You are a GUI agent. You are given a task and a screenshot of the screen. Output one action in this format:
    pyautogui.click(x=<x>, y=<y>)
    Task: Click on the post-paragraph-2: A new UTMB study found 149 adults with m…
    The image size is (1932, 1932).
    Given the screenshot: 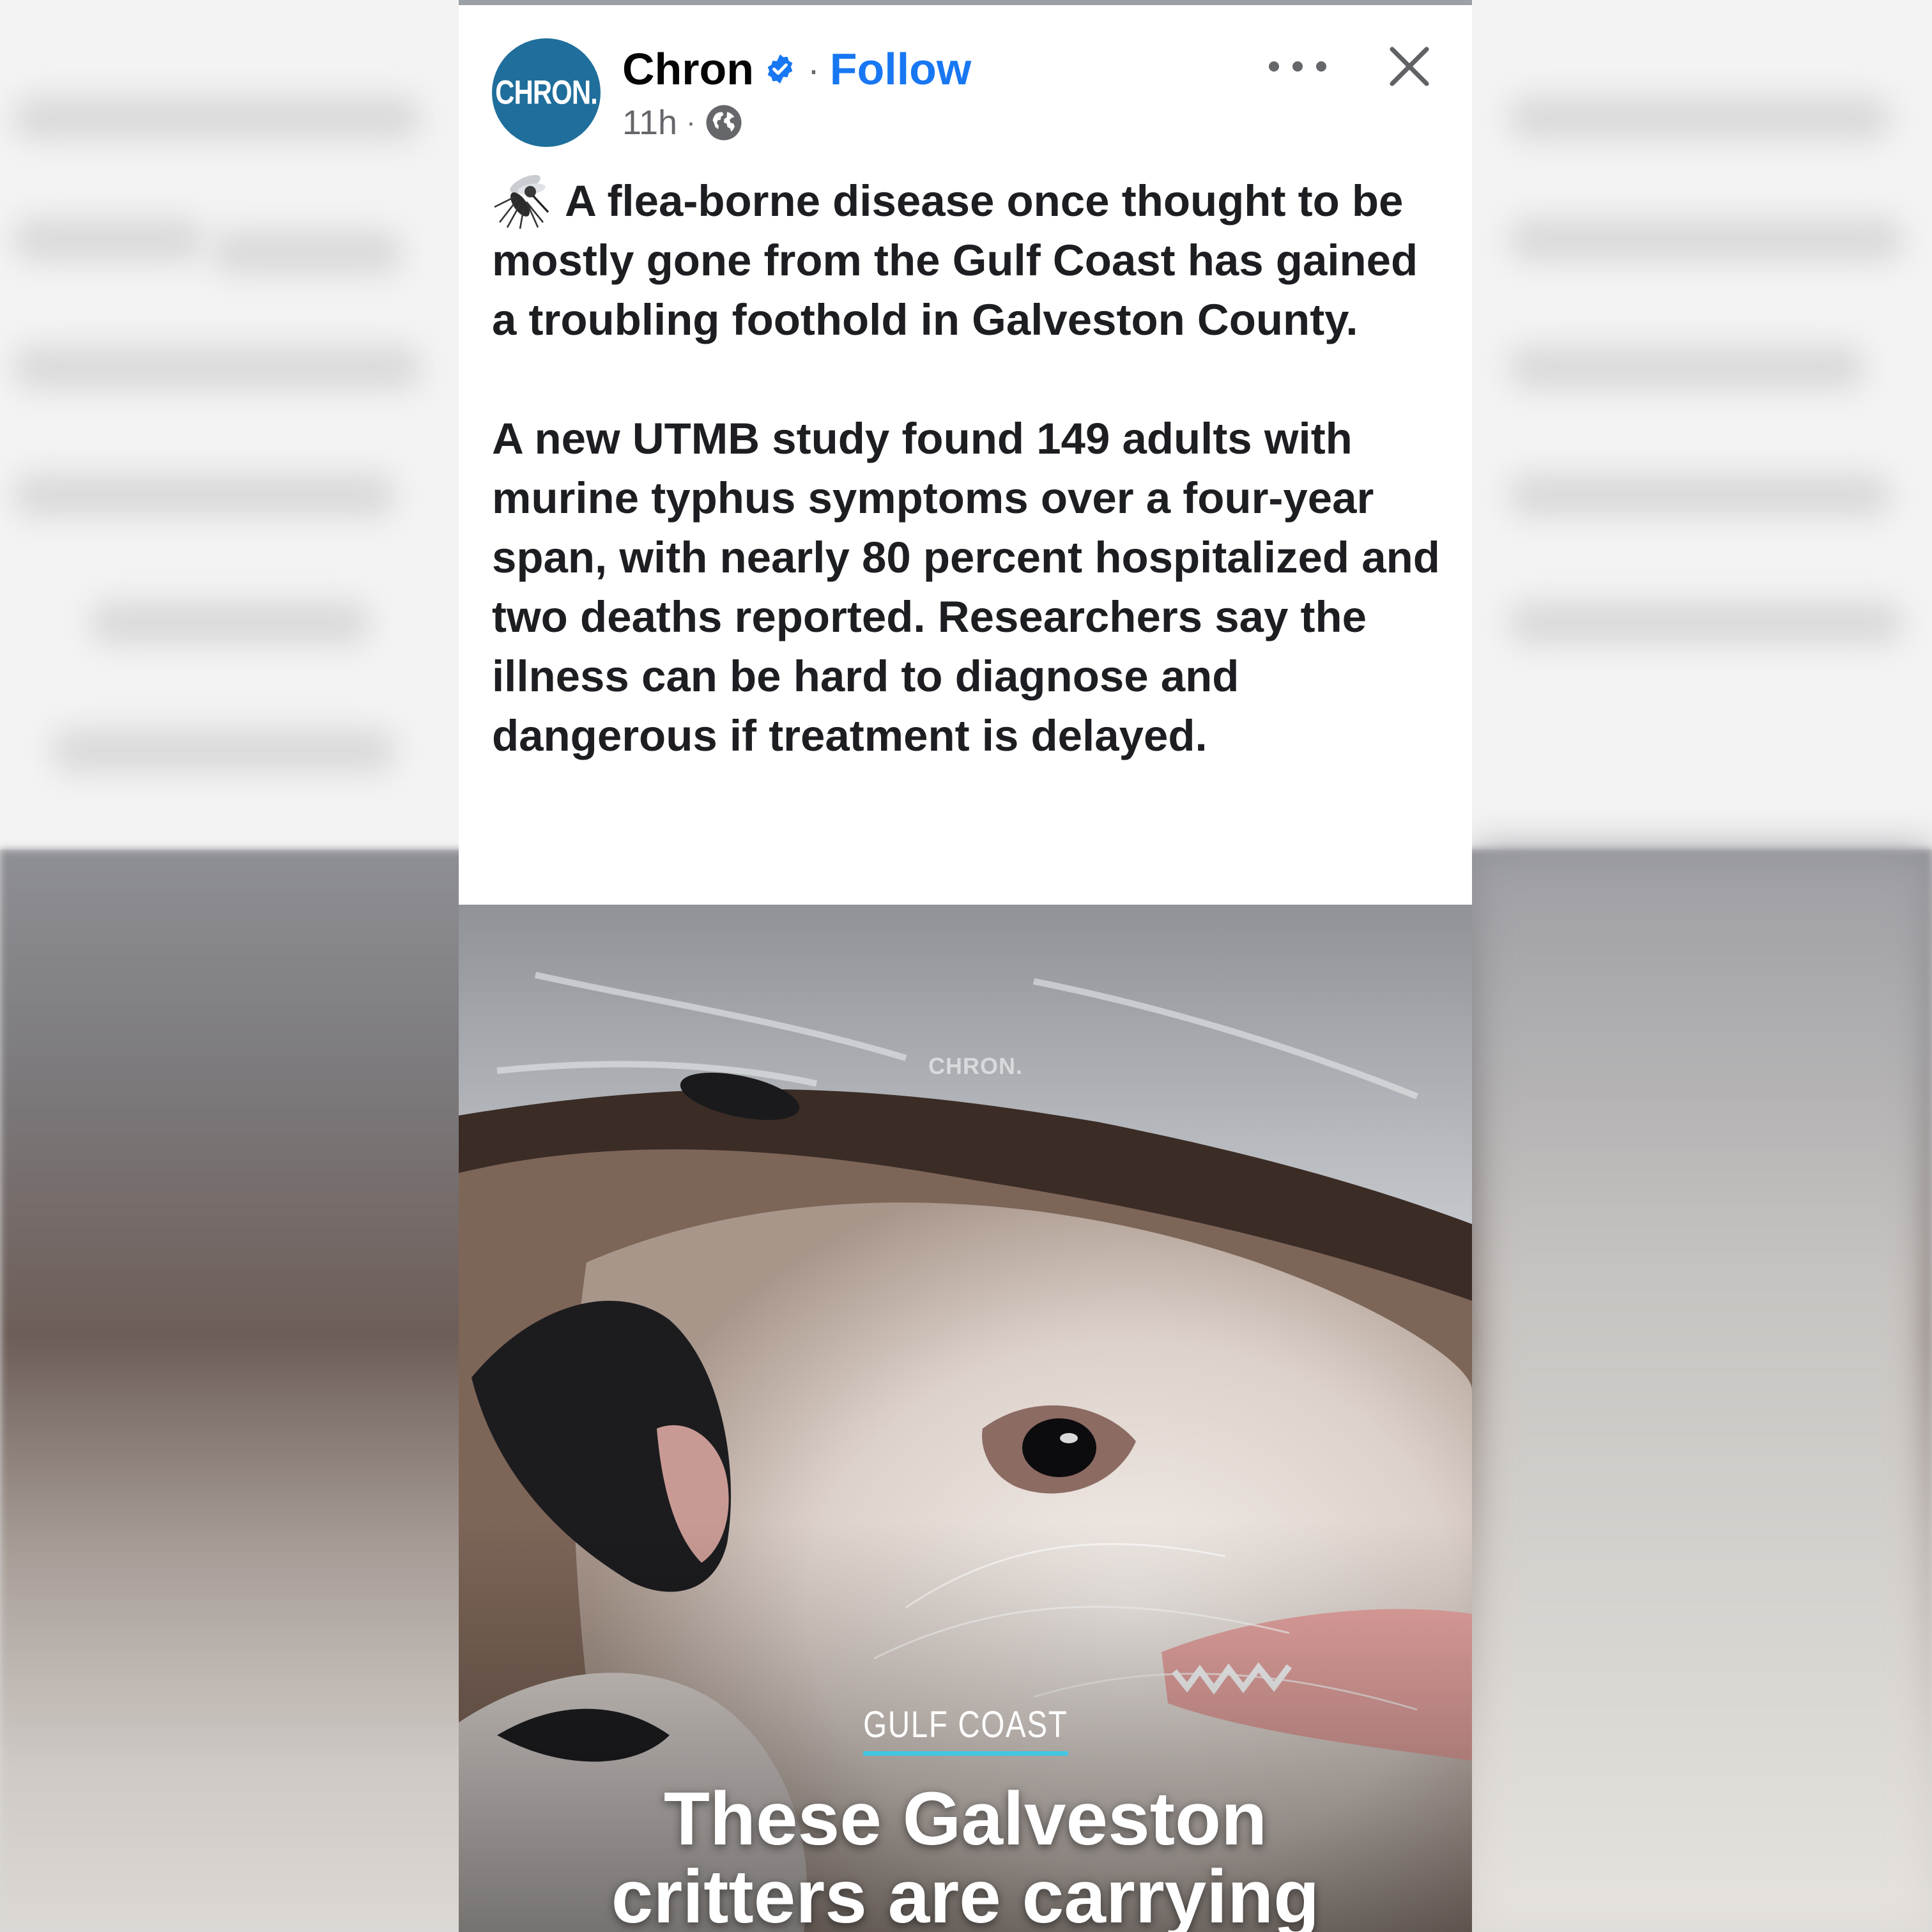 What is the action you would take?
    pyautogui.click(x=966, y=587)
    